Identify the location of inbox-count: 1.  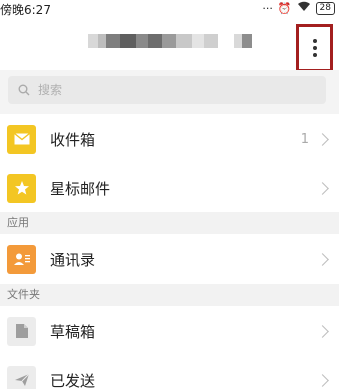
(304, 139).